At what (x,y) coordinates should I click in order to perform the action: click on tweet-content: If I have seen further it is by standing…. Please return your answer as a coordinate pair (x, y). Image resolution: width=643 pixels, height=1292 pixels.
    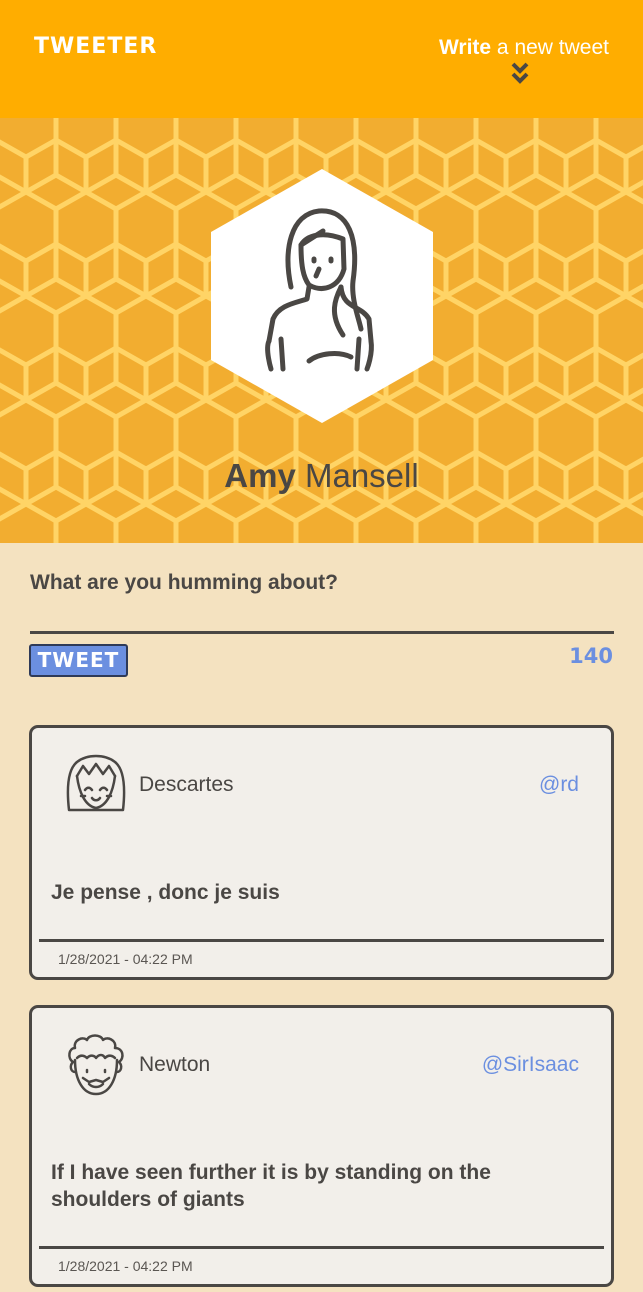
    Looking at the image, I should click on (271, 1186).